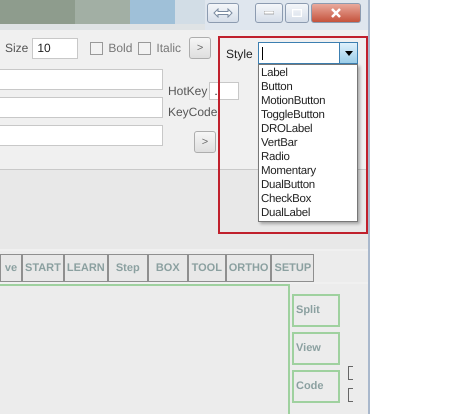 The image size is (452, 414). What do you see at coordinates (308, 171) in the screenshot?
I see `dropdown-option: Momentary` at bounding box center [308, 171].